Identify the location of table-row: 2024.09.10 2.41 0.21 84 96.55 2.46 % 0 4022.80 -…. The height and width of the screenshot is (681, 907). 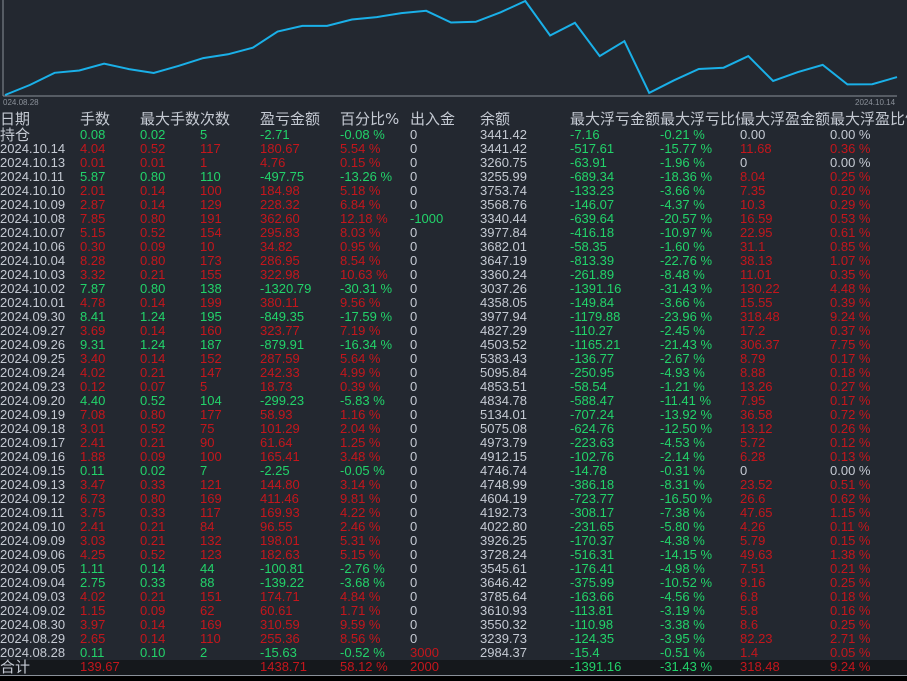
(453, 527).